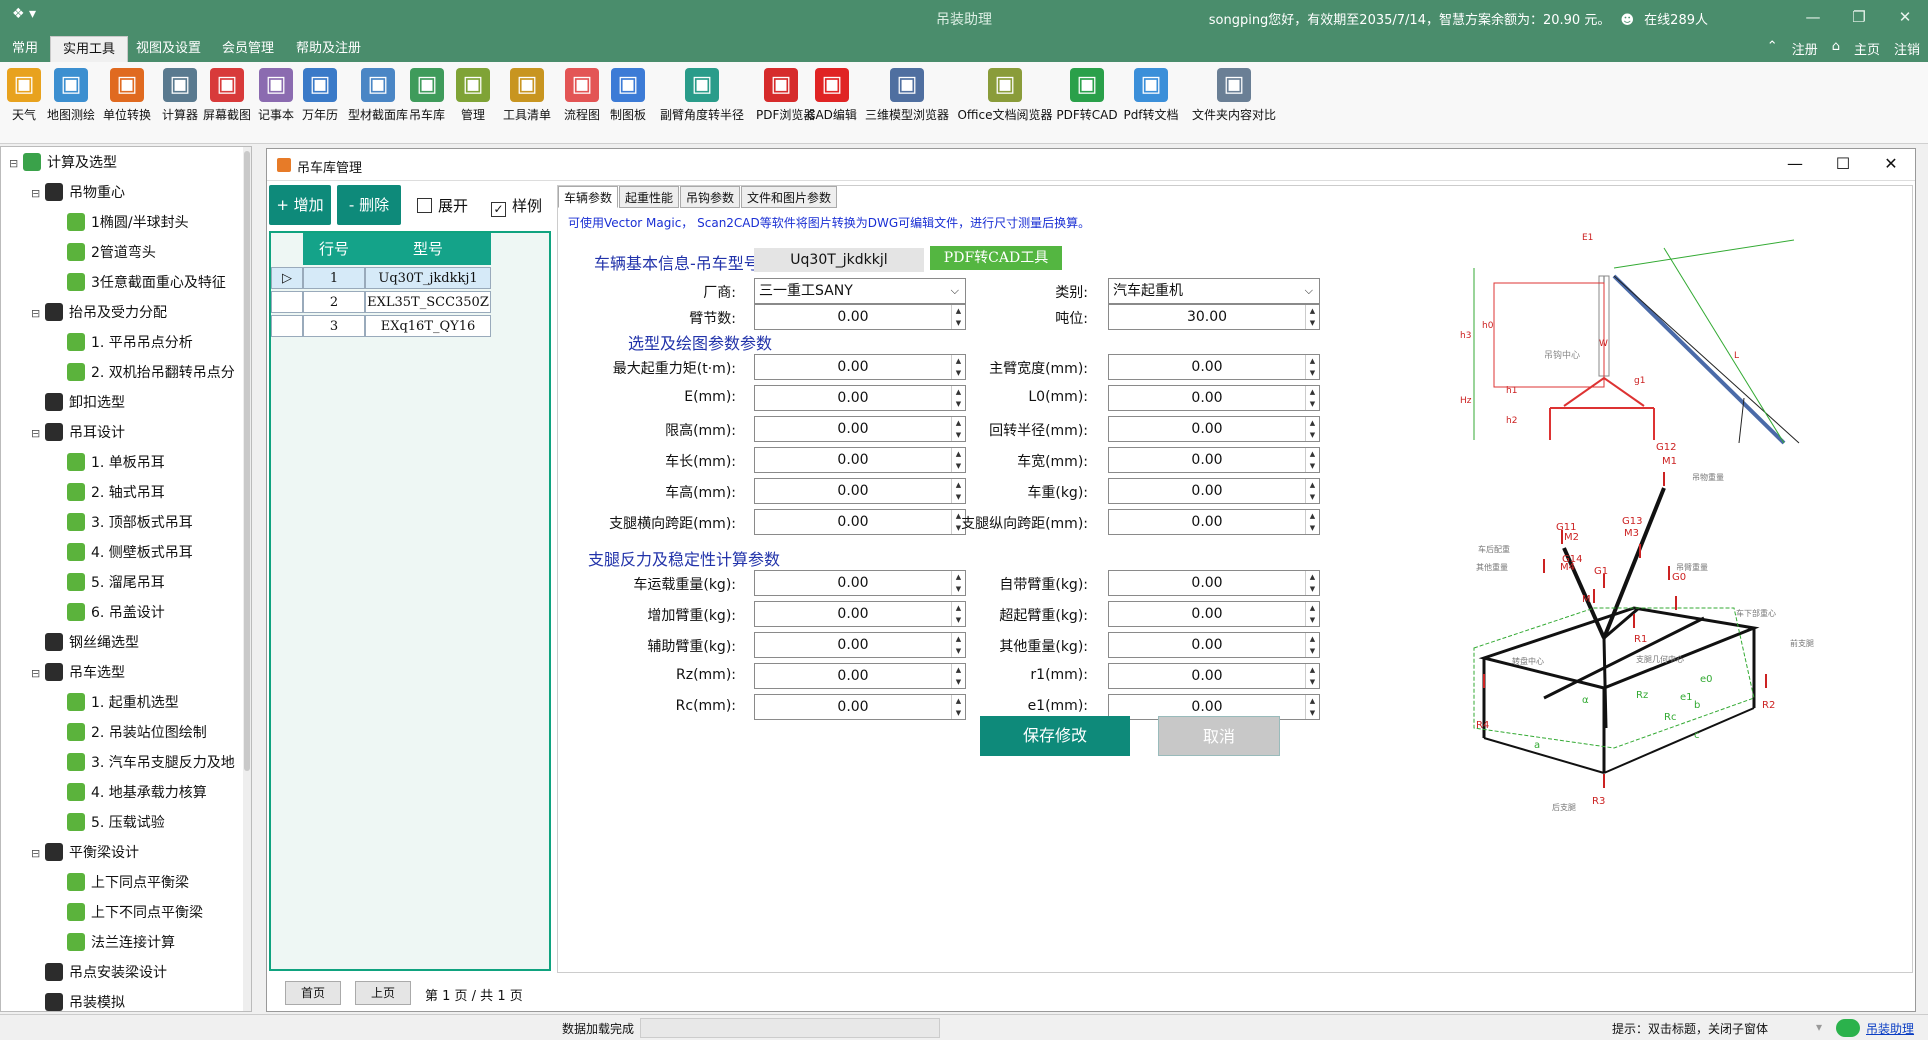 This screenshot has width=1928, height=1040. I want to click on maximize-button: ❐, so click(1859, 18).